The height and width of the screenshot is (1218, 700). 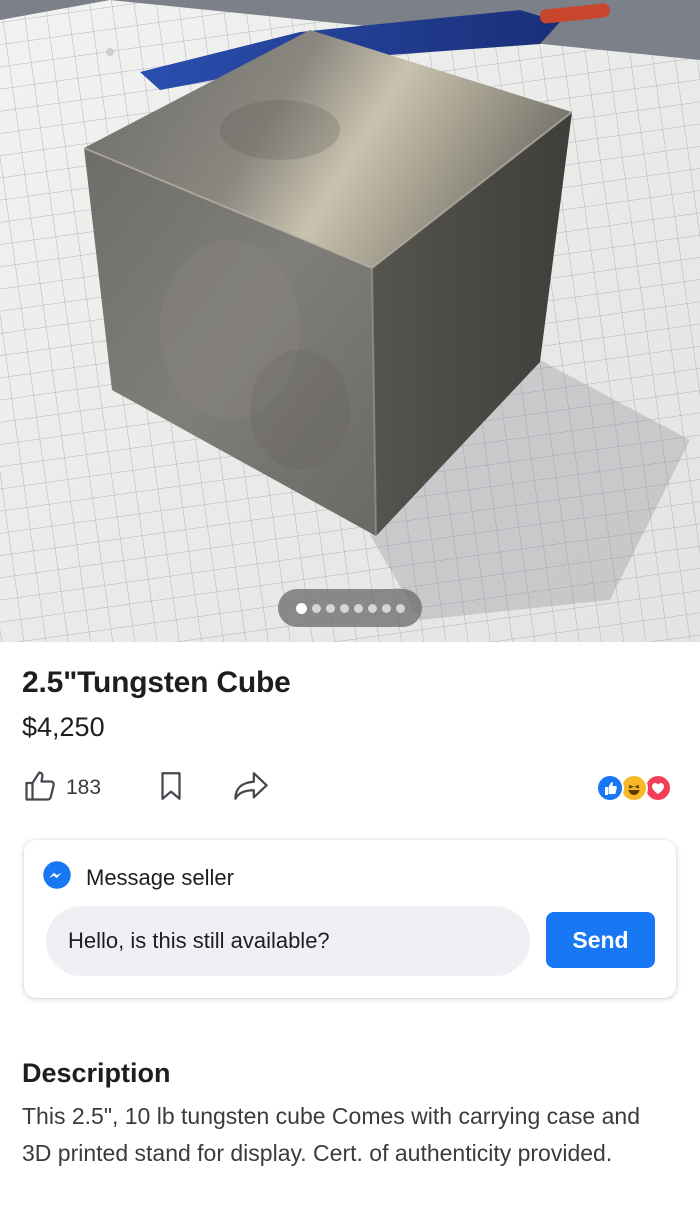 I want to click on message-input: Hello, is this still available?, so click(x=288, y=941).